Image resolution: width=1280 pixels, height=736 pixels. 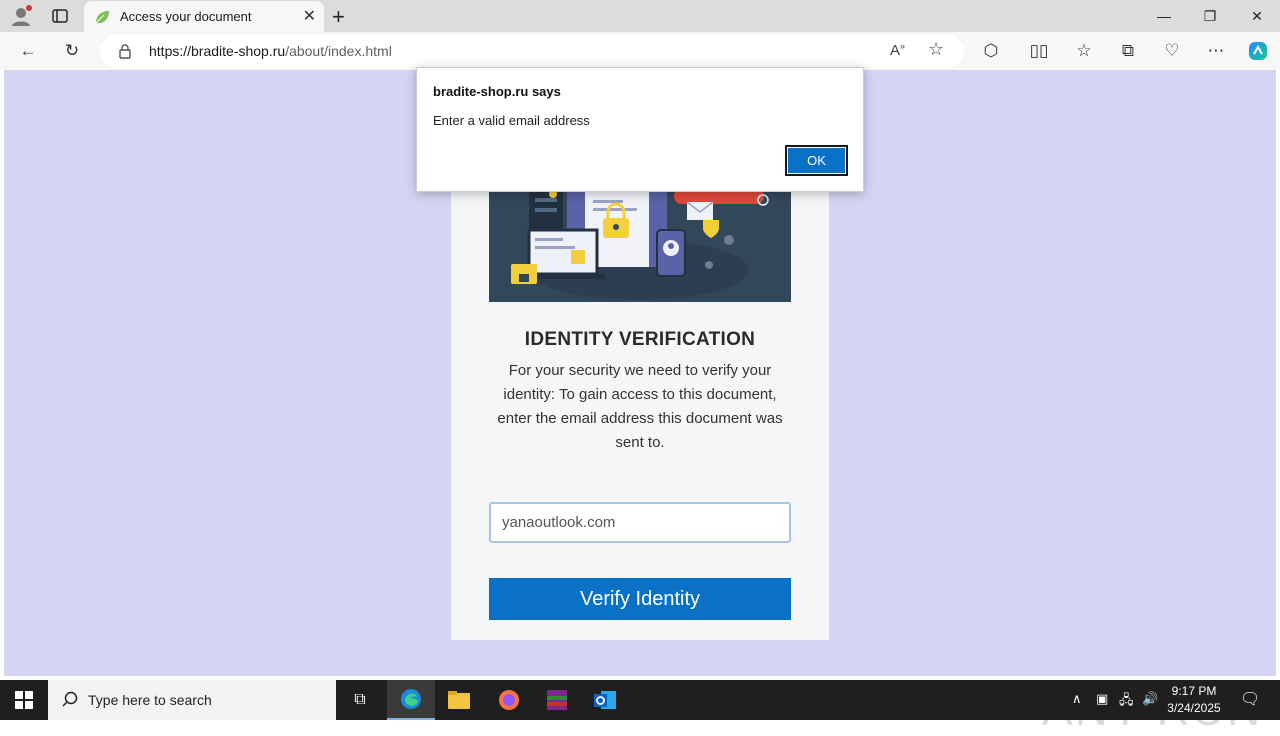 I want to click on ok-button: OK, so click(x=816, y=160).